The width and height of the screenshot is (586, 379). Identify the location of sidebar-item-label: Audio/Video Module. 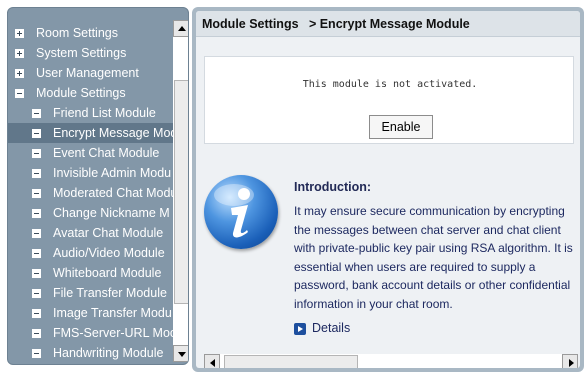
(109, 253).